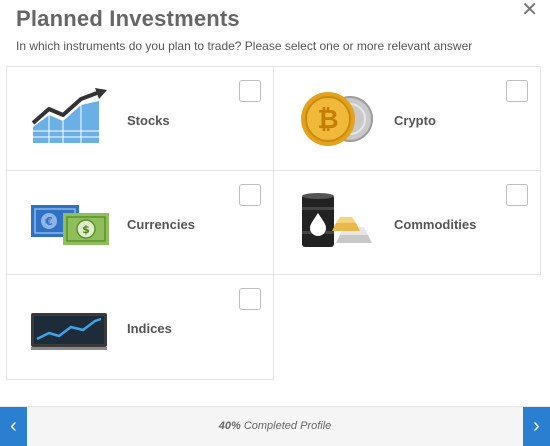  Describe the element at coordinates (161, 224) in the screenshot. I see `option-label: Currencies` at that location.